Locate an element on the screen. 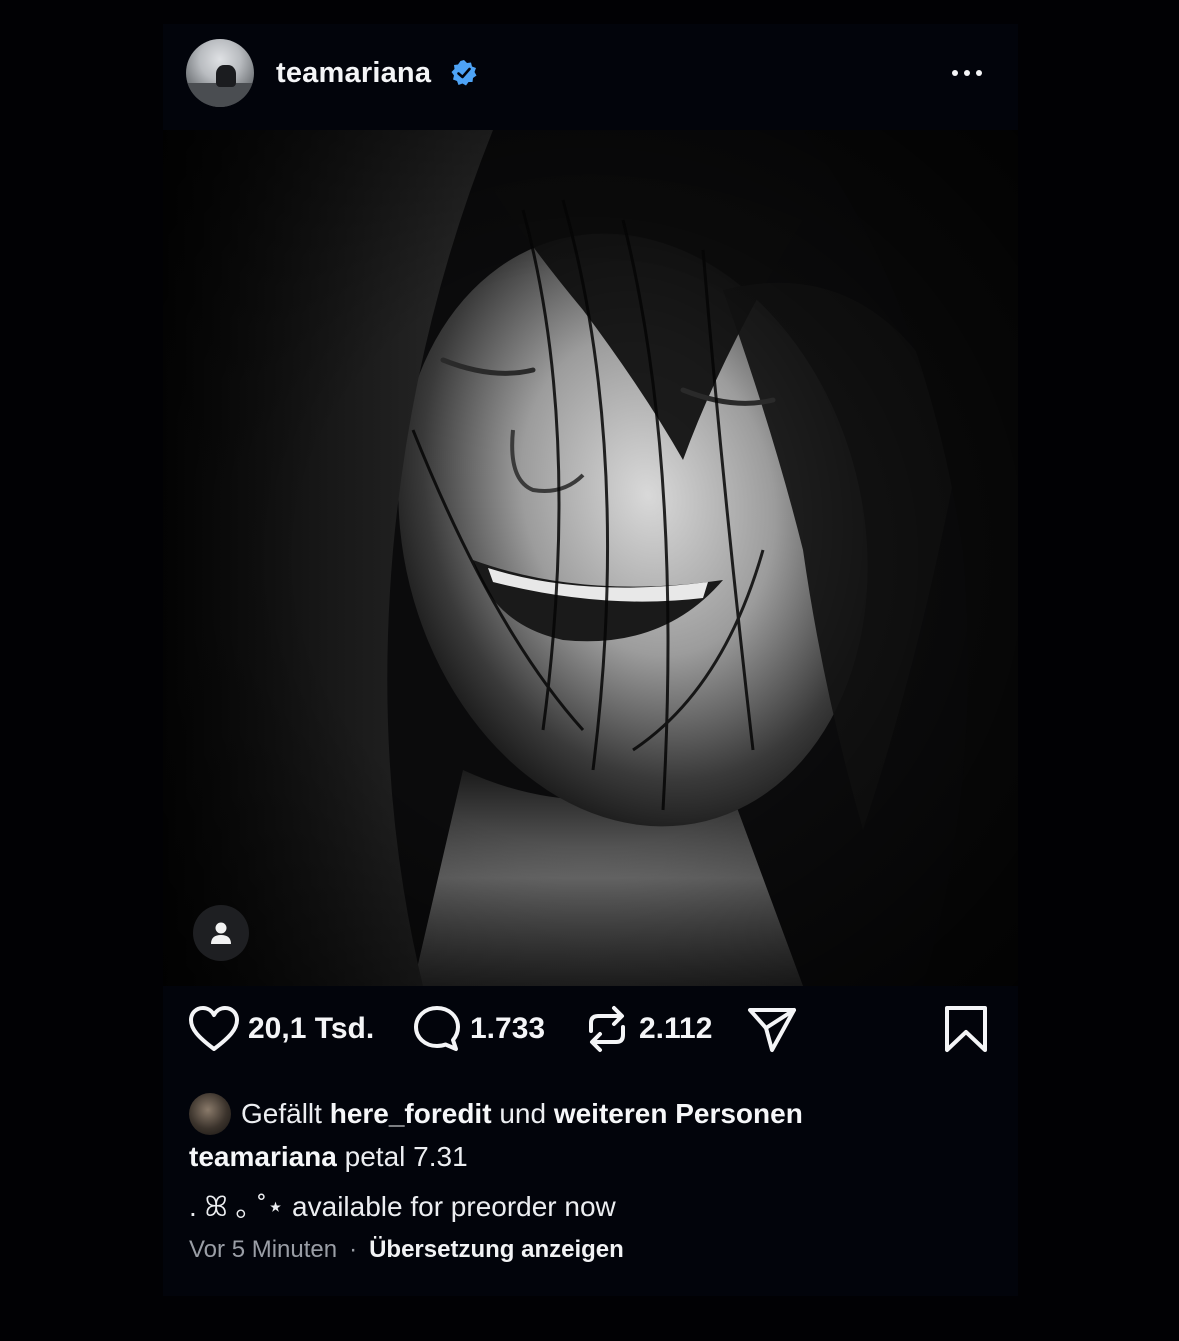 Image resolution: width=1179 pixels, height=1341 pixels. verified-badge-icon is located at coordinates (464, 73).